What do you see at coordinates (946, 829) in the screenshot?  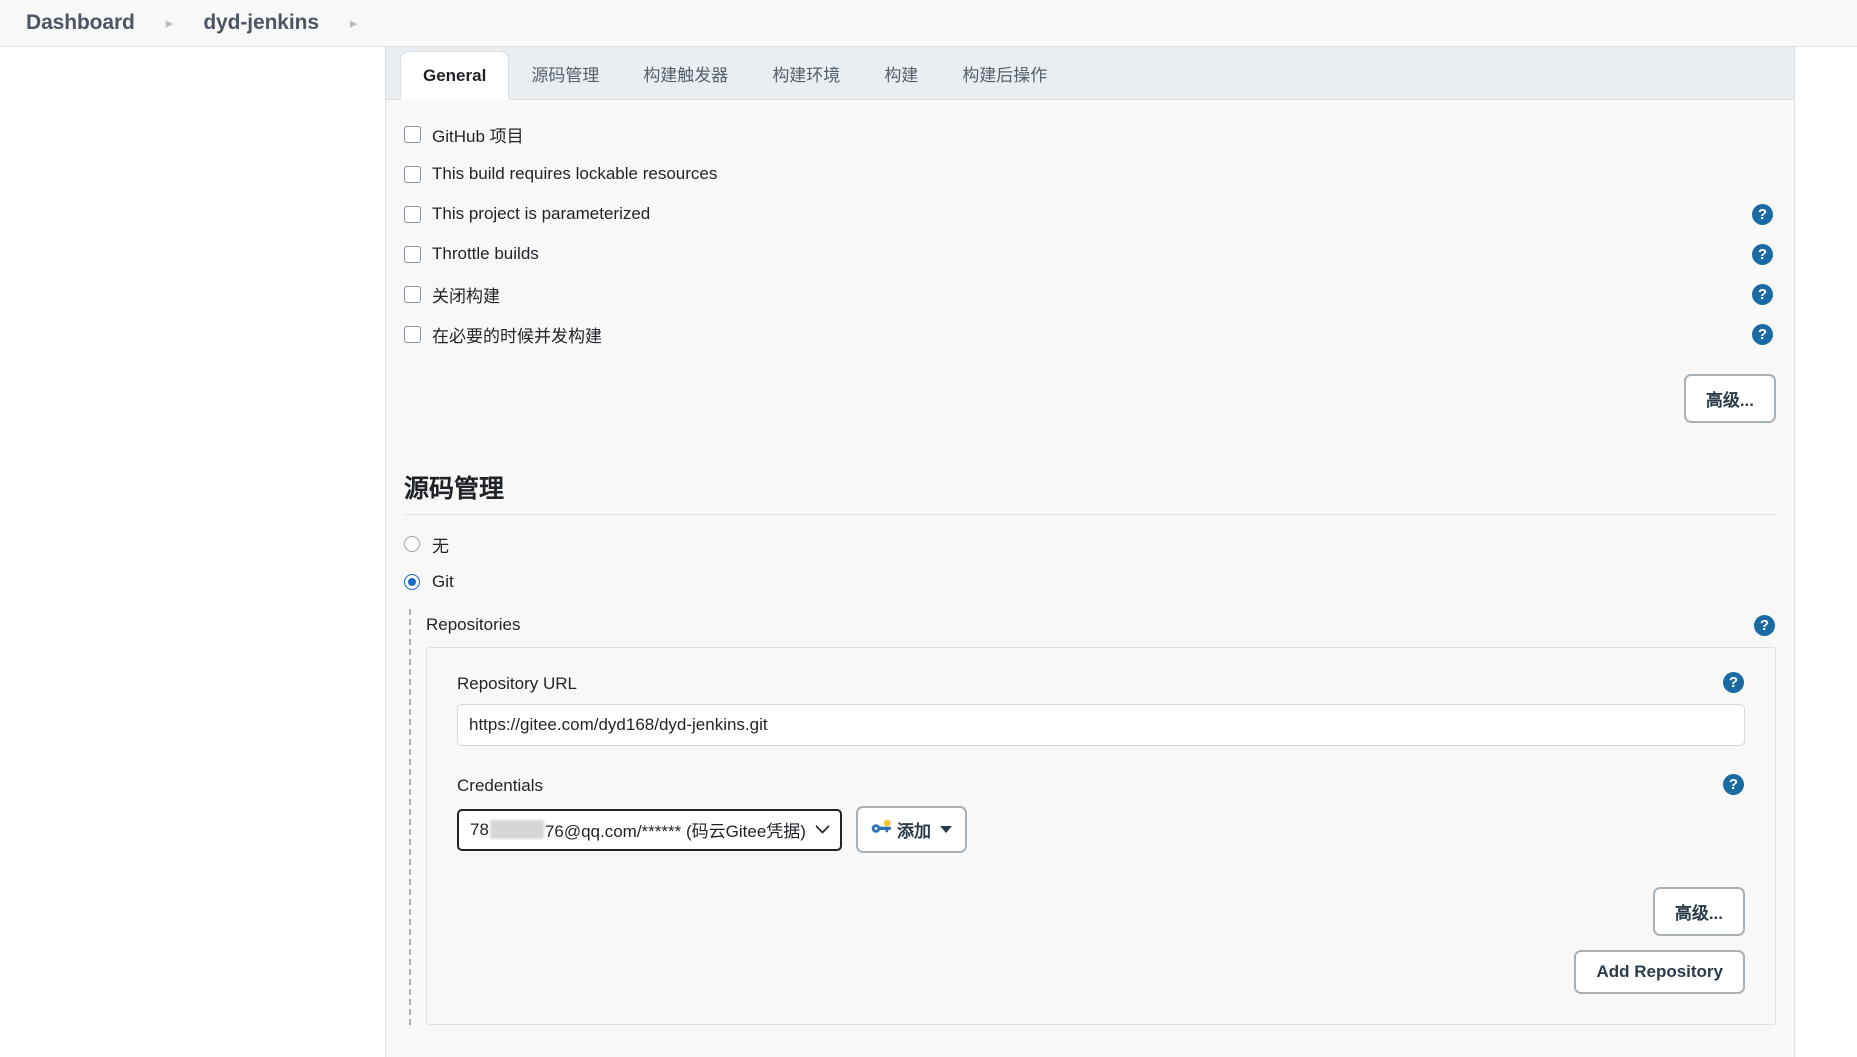 I see `caret-down-icon` at bounding box center [946, 829].